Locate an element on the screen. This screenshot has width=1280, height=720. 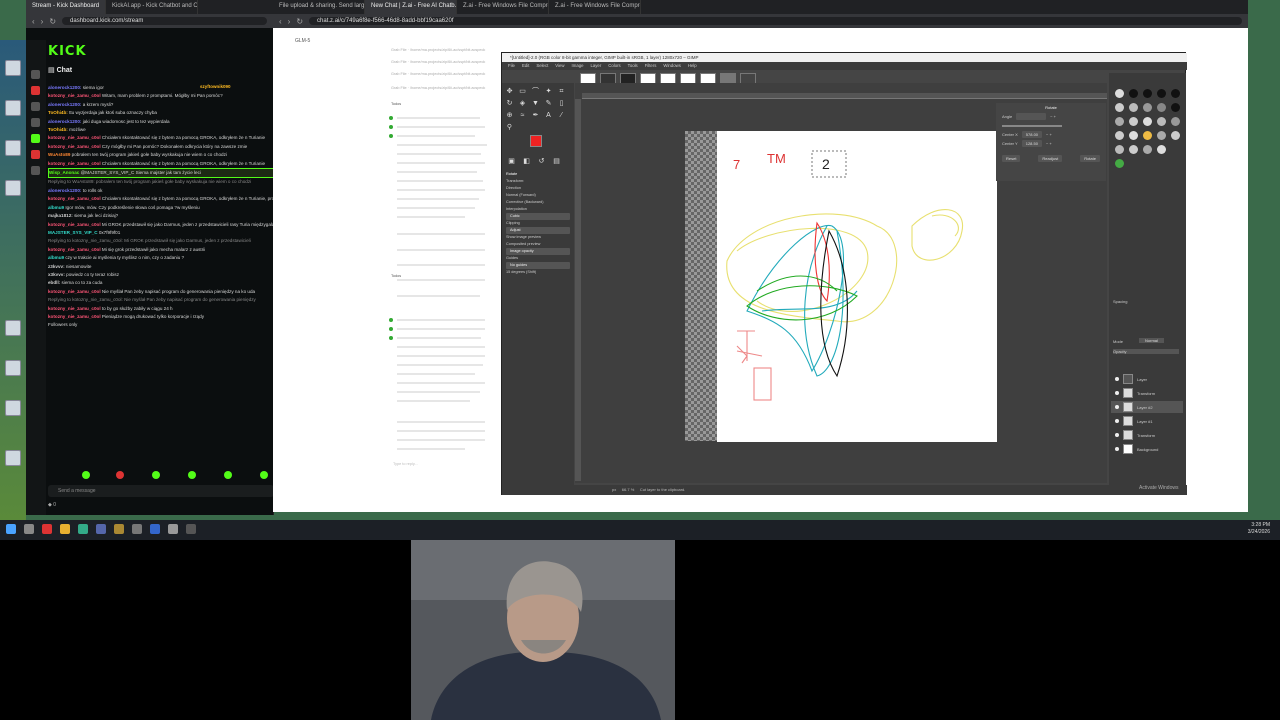
device-status-tab-icon: ◧ is located at coordinates (526, 161).